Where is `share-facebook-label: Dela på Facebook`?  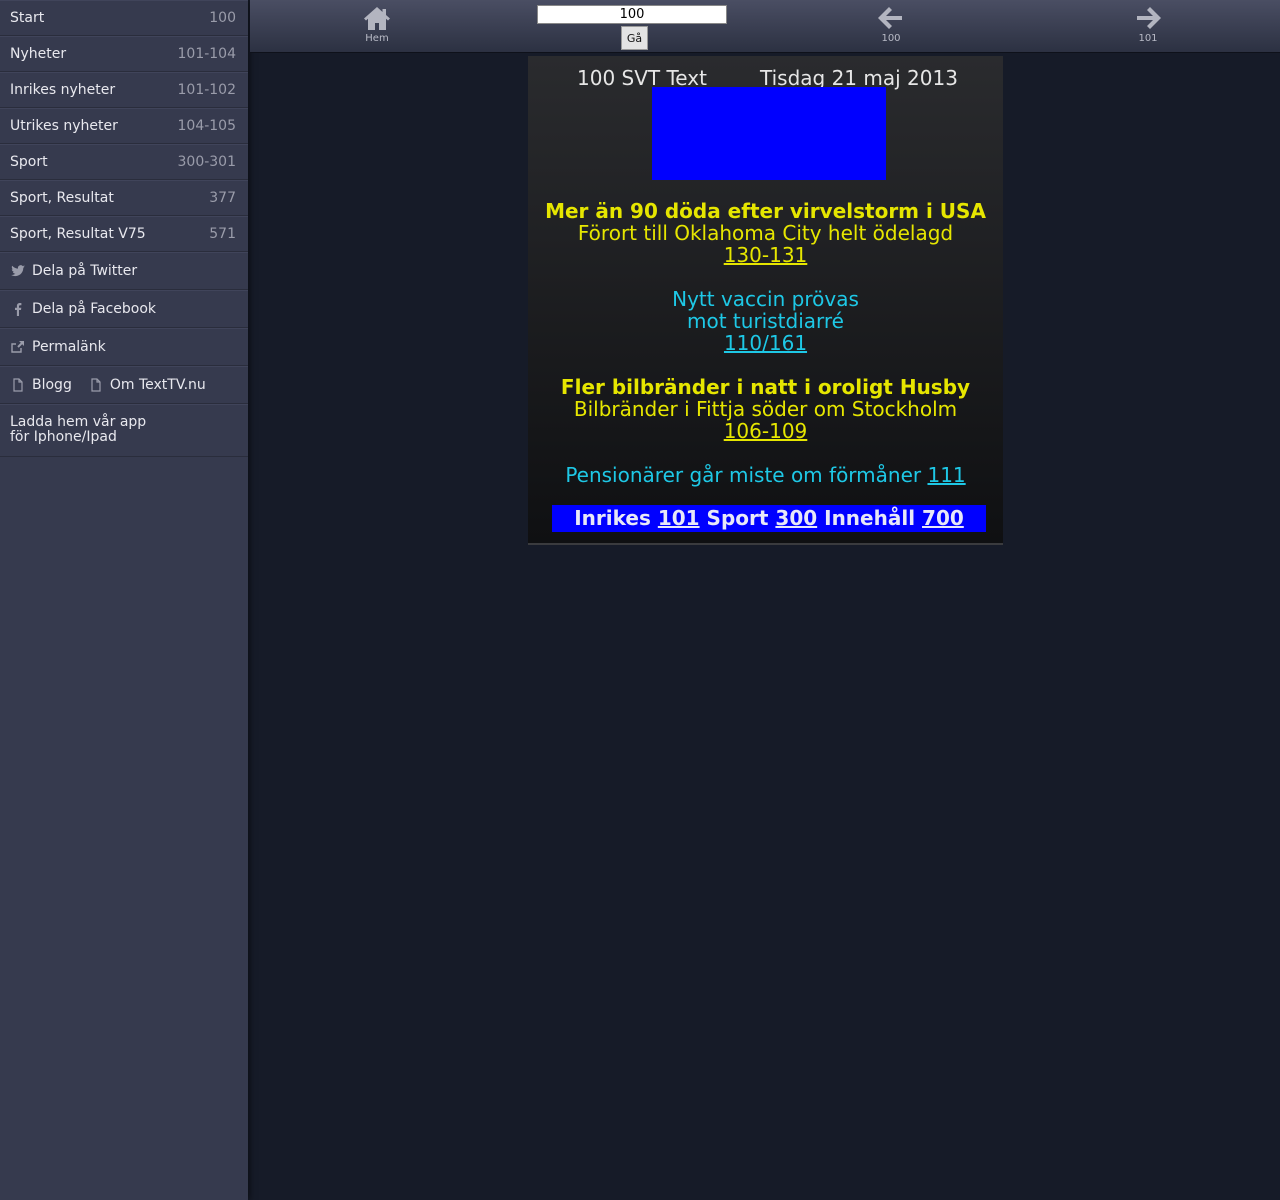 share-facebook-label: Dela på Facebook is located at coordinates (94, 309).